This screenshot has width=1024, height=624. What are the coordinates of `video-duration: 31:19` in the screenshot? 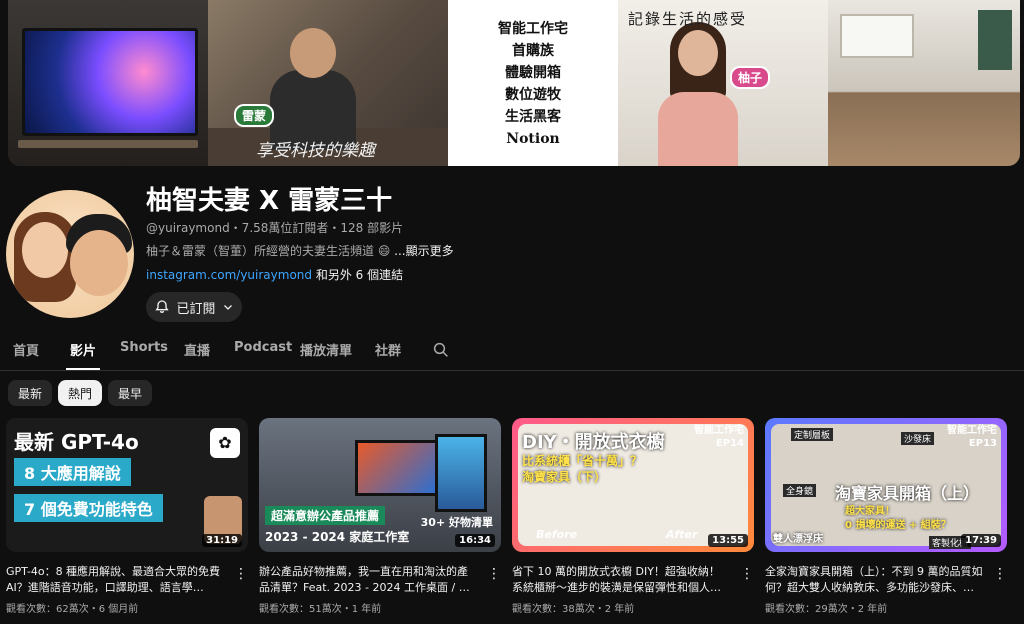 It's located at (222, 540).